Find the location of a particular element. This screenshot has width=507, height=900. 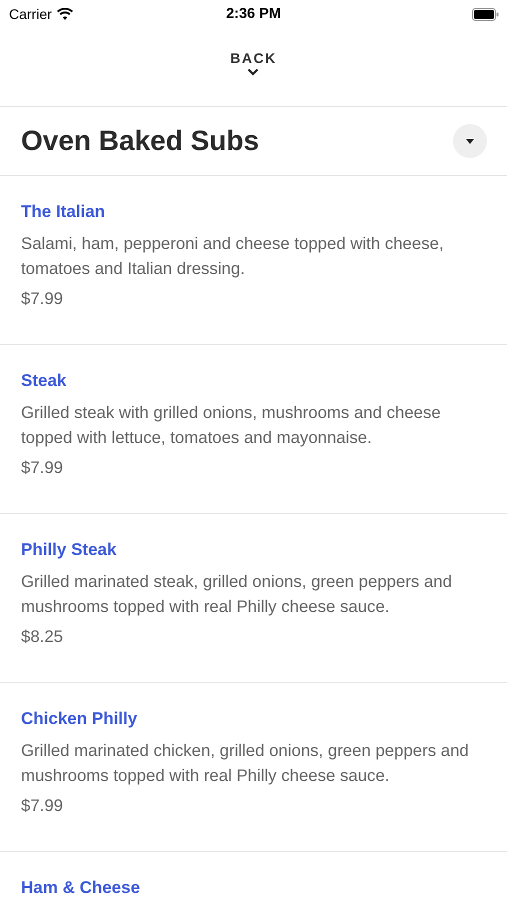

dropdown-button is located at coordinates (470, 141).